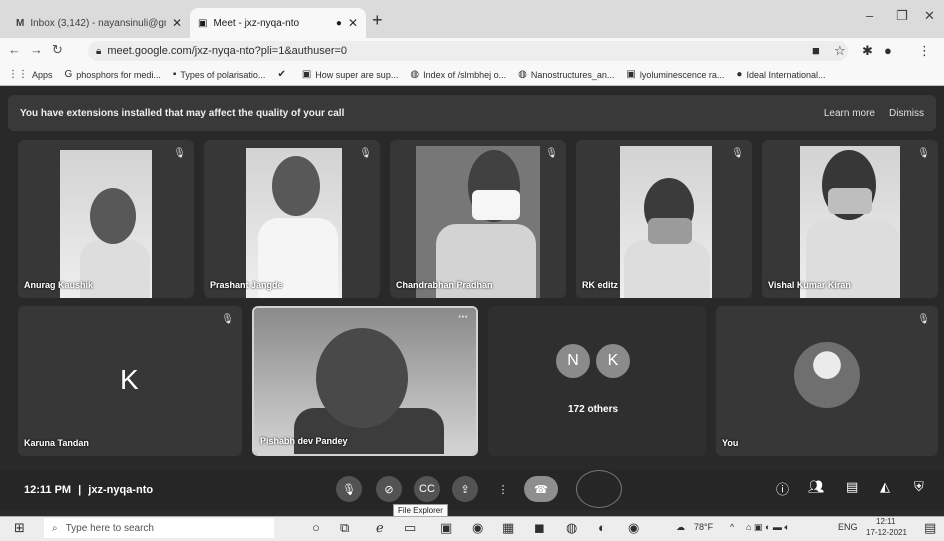 This screenshot has height=541, width=944. I want to click on host-controls-icon: ⛨, so click(919, 487).